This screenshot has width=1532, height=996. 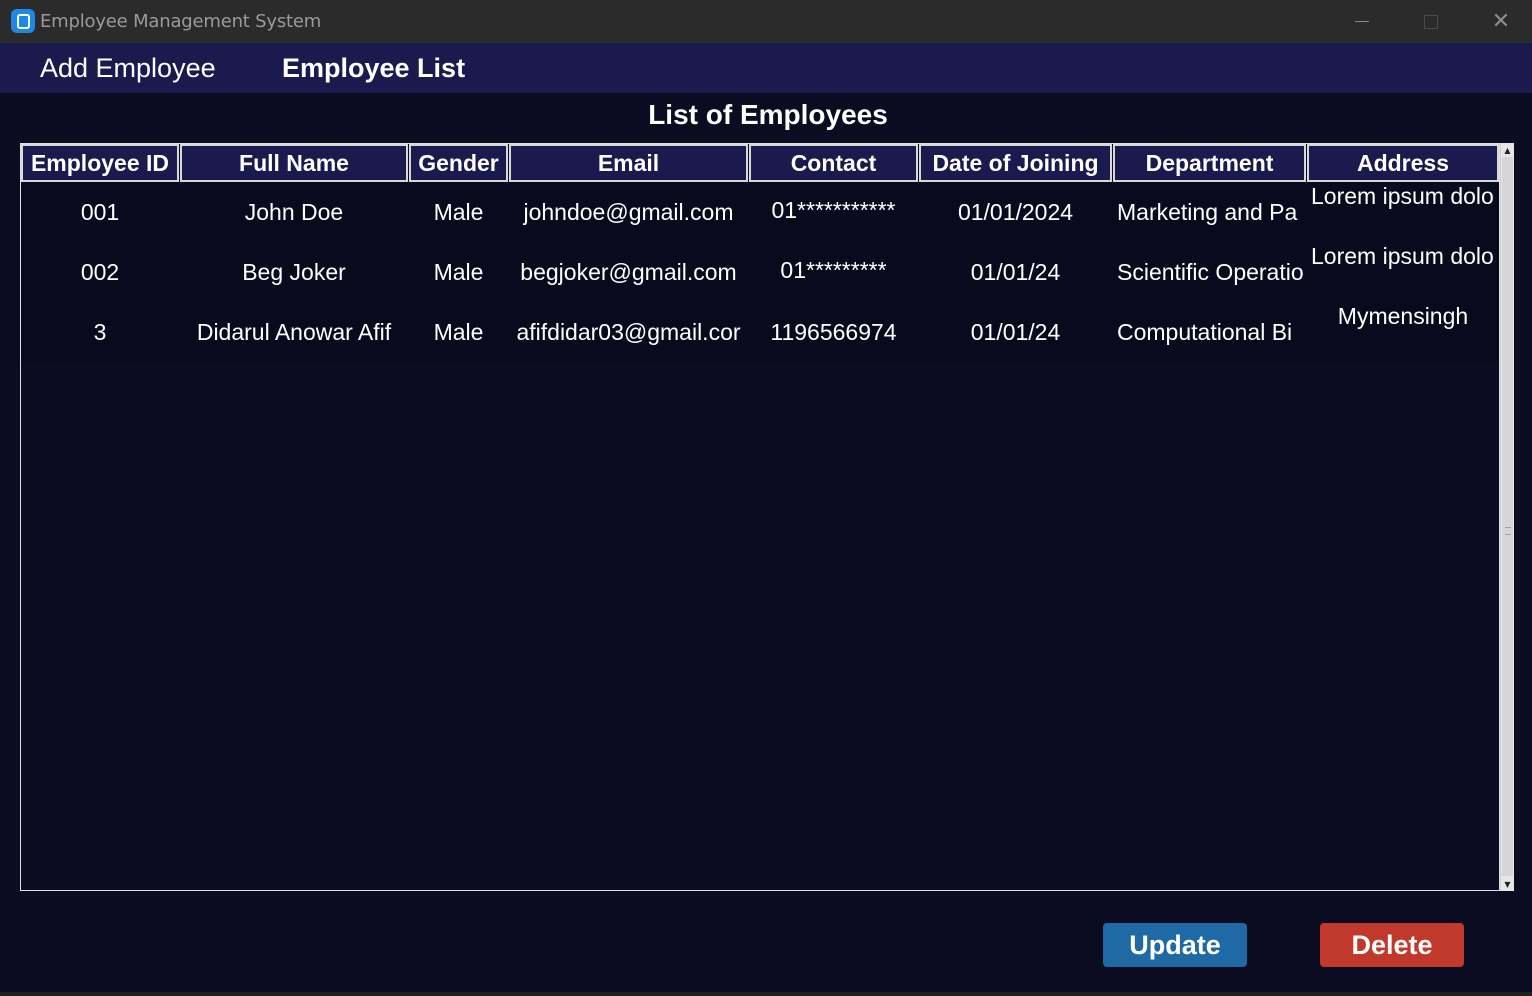 I want to click on column-header-email: Email, so click(x=628, y=163).